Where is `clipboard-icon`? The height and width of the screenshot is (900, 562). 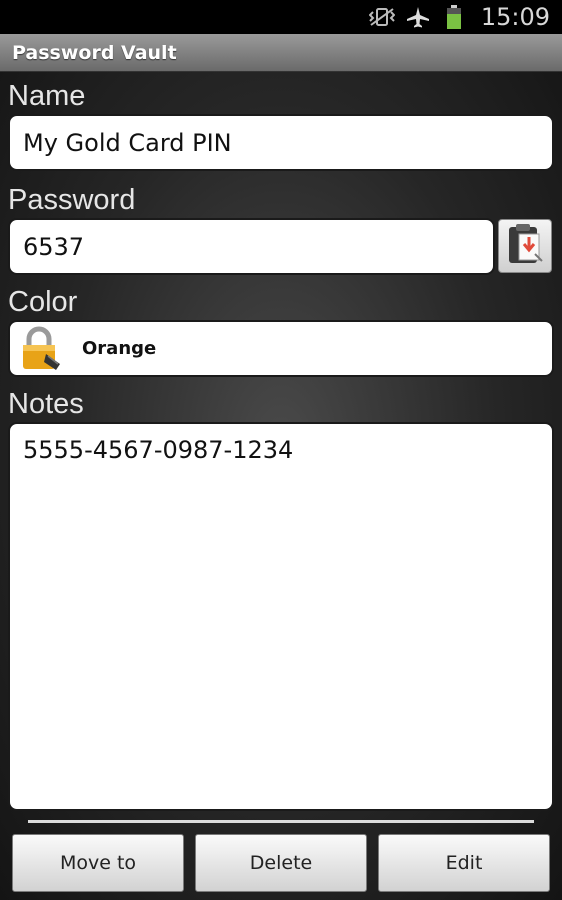
clipboard-icon is located at coordinates (525, 246).